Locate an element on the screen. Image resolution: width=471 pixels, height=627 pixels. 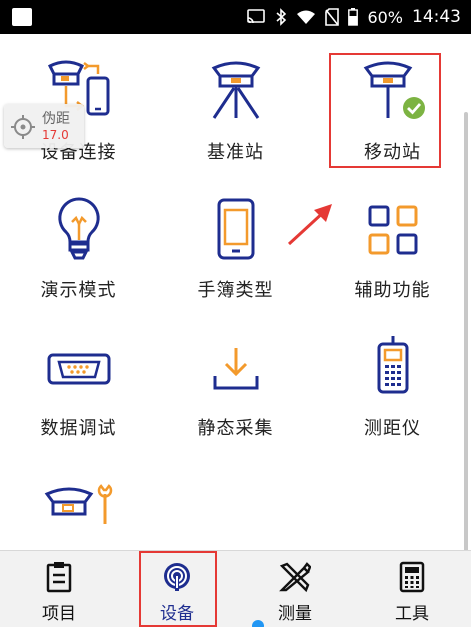
auxiliary-item: 辅助功能 is located at coordinates (392, 256).